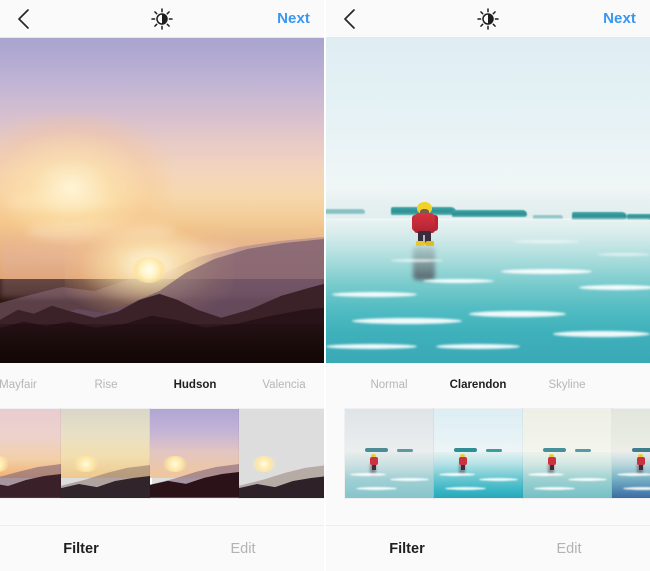 The height and width of the screenshot is (571, 650). I want to click on right-boot, so click(429, 244).